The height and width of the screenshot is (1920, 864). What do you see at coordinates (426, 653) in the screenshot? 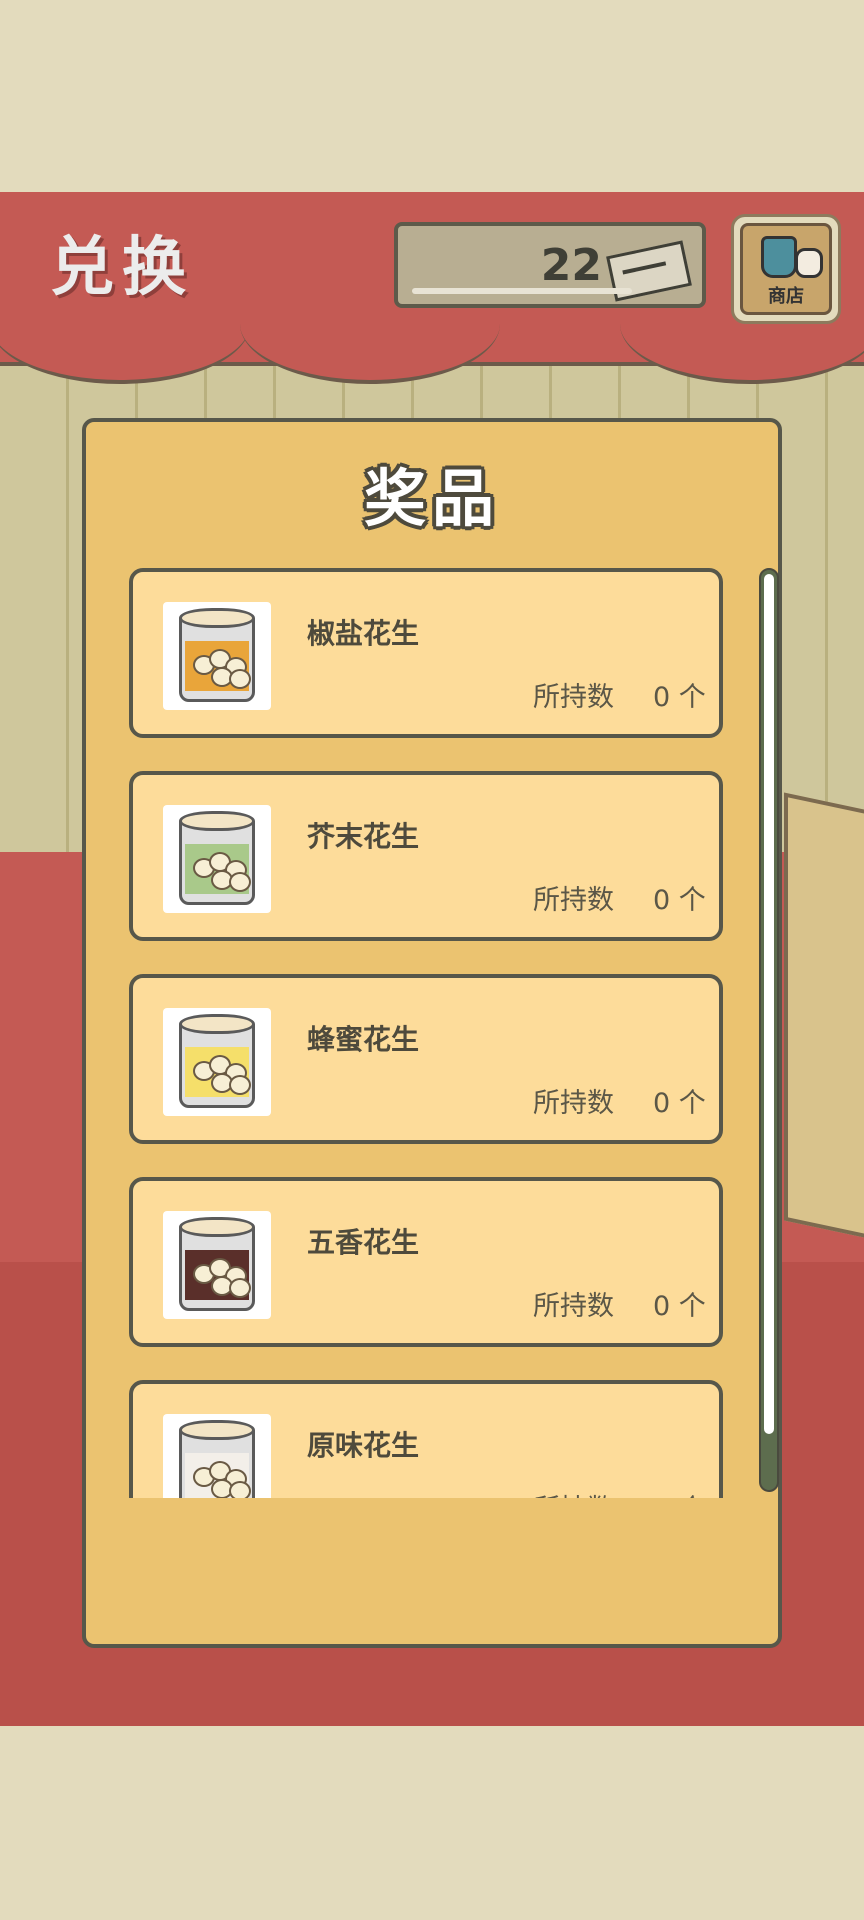
I see `prize-item: 椒盐花生 所持数 0 个` at bounding box center [426, 653].